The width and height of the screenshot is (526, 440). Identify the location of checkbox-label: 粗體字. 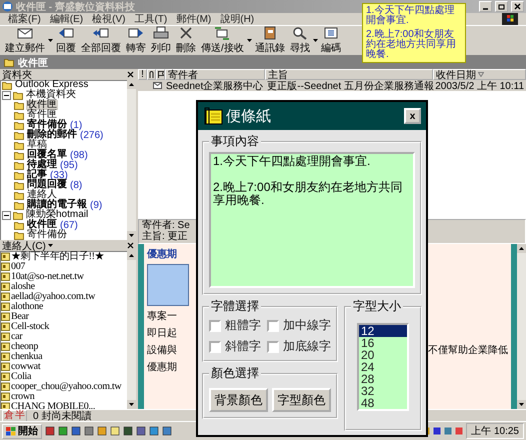
(243, 325).